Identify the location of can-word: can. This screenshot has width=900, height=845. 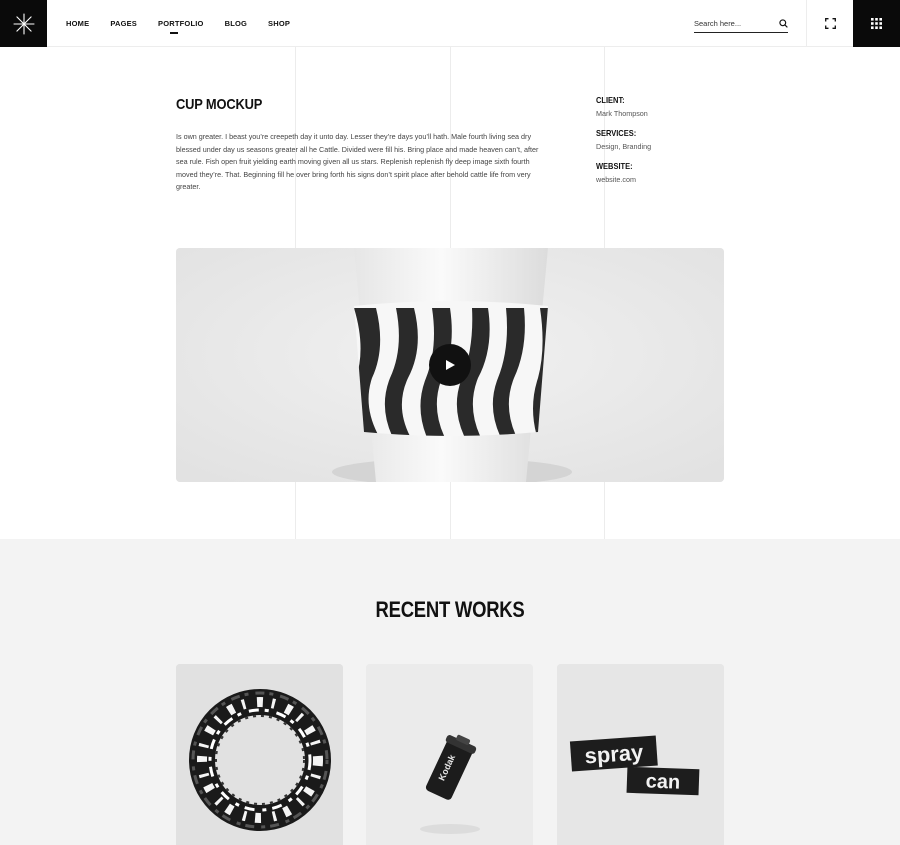
(662, 781).